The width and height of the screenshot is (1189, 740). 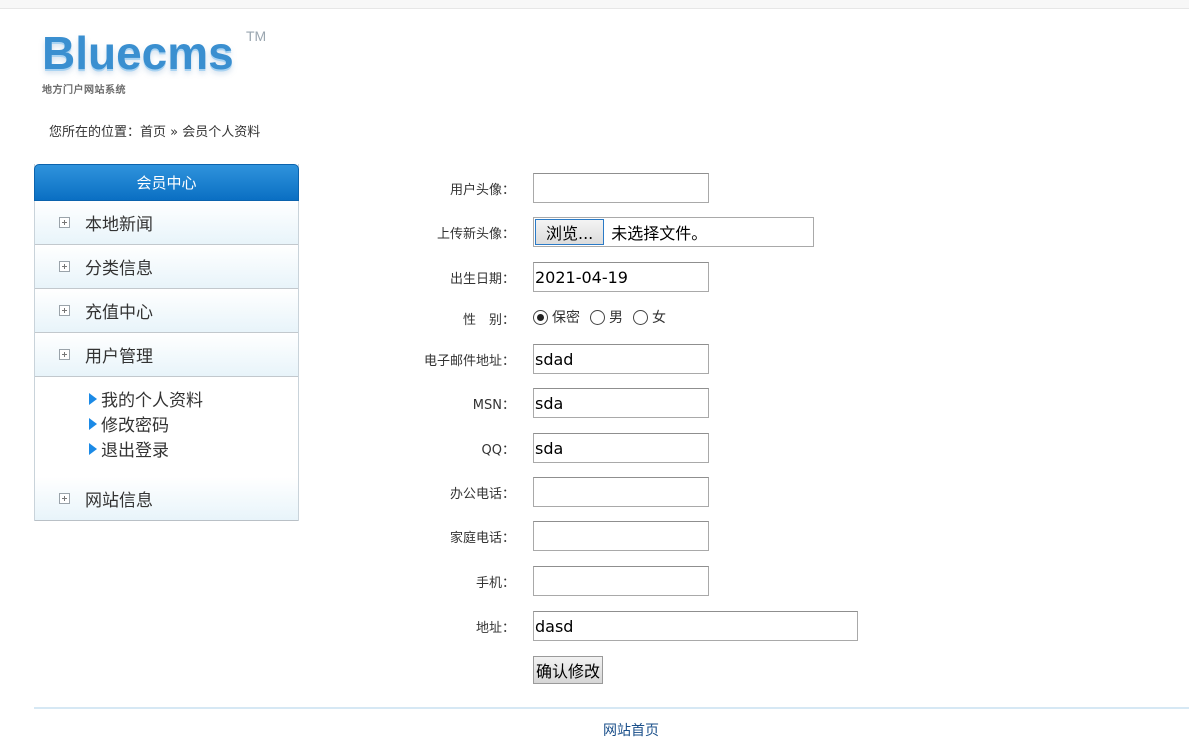 I want to click on logo-trademark: TM, so click(x=256, y=36).